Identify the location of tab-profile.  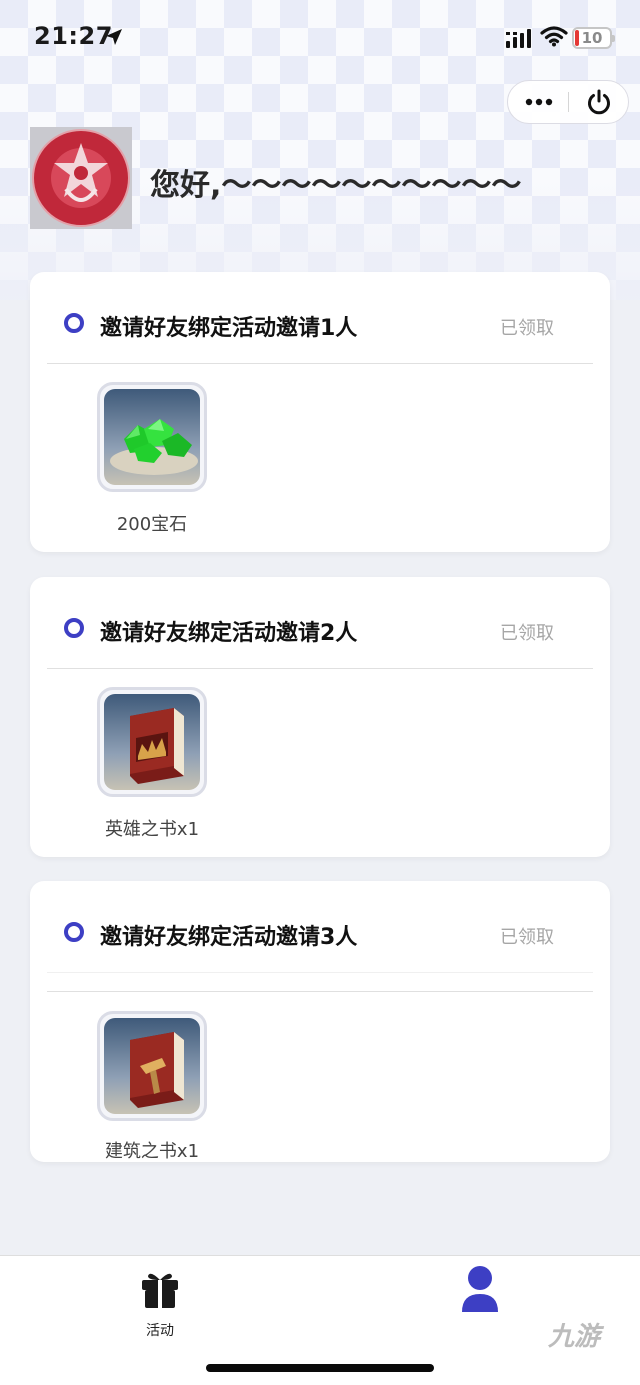
(480, 1299).